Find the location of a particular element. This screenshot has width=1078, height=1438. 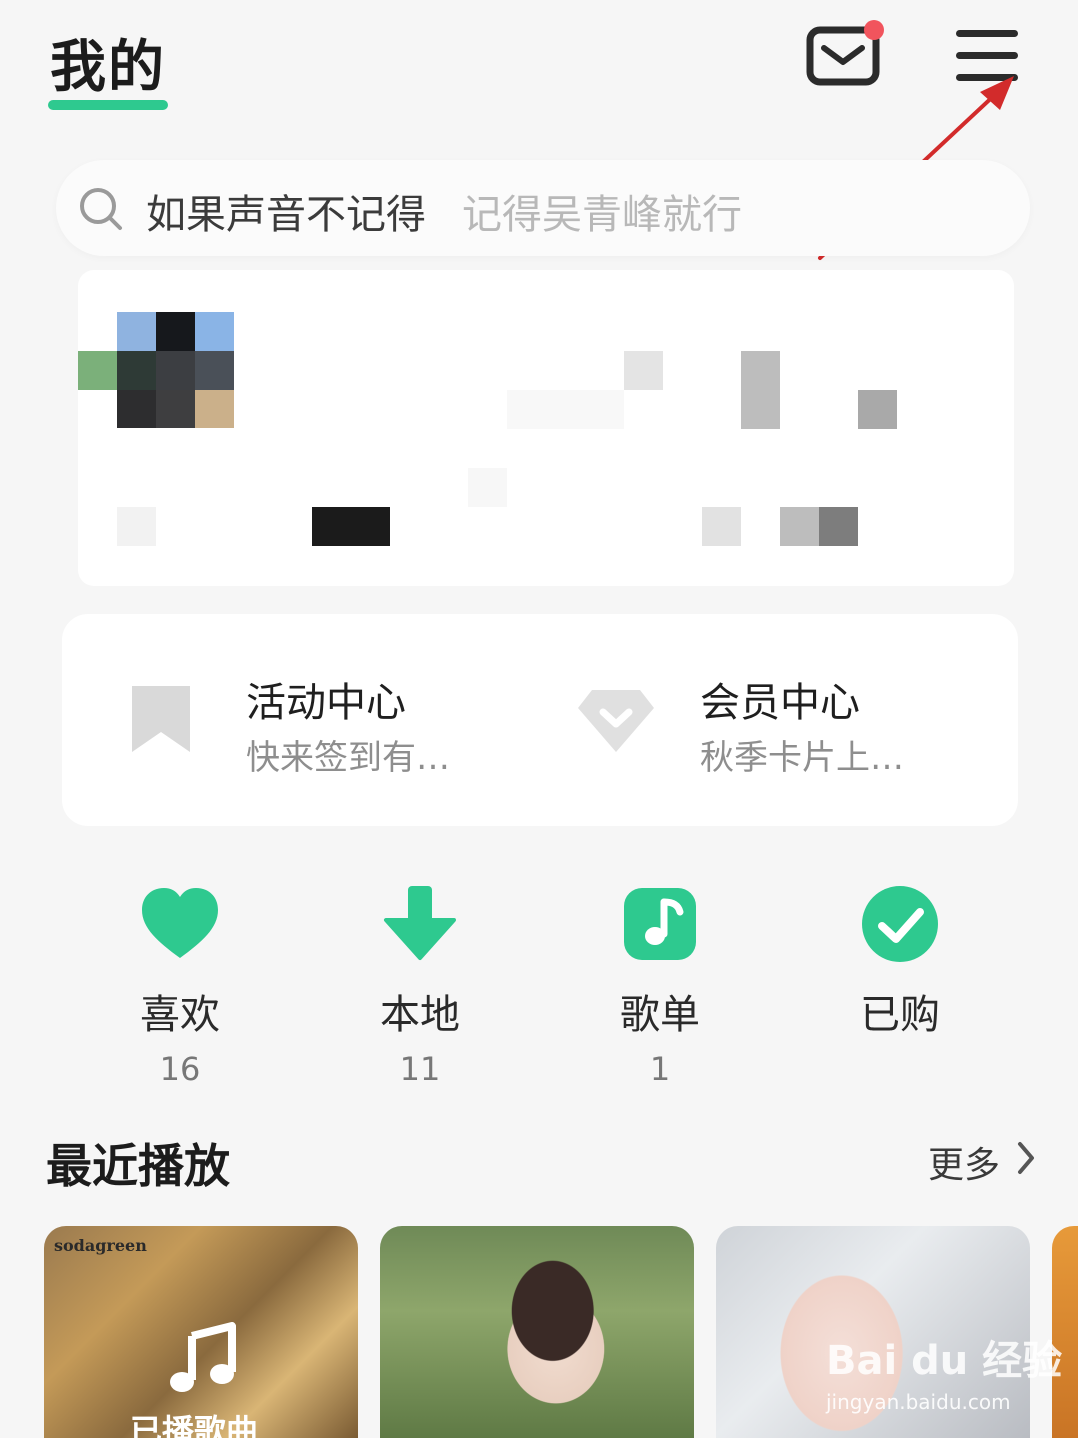

baidu-watermark-url: jingyan.baidu.com is located at coordinates (918, 1402).